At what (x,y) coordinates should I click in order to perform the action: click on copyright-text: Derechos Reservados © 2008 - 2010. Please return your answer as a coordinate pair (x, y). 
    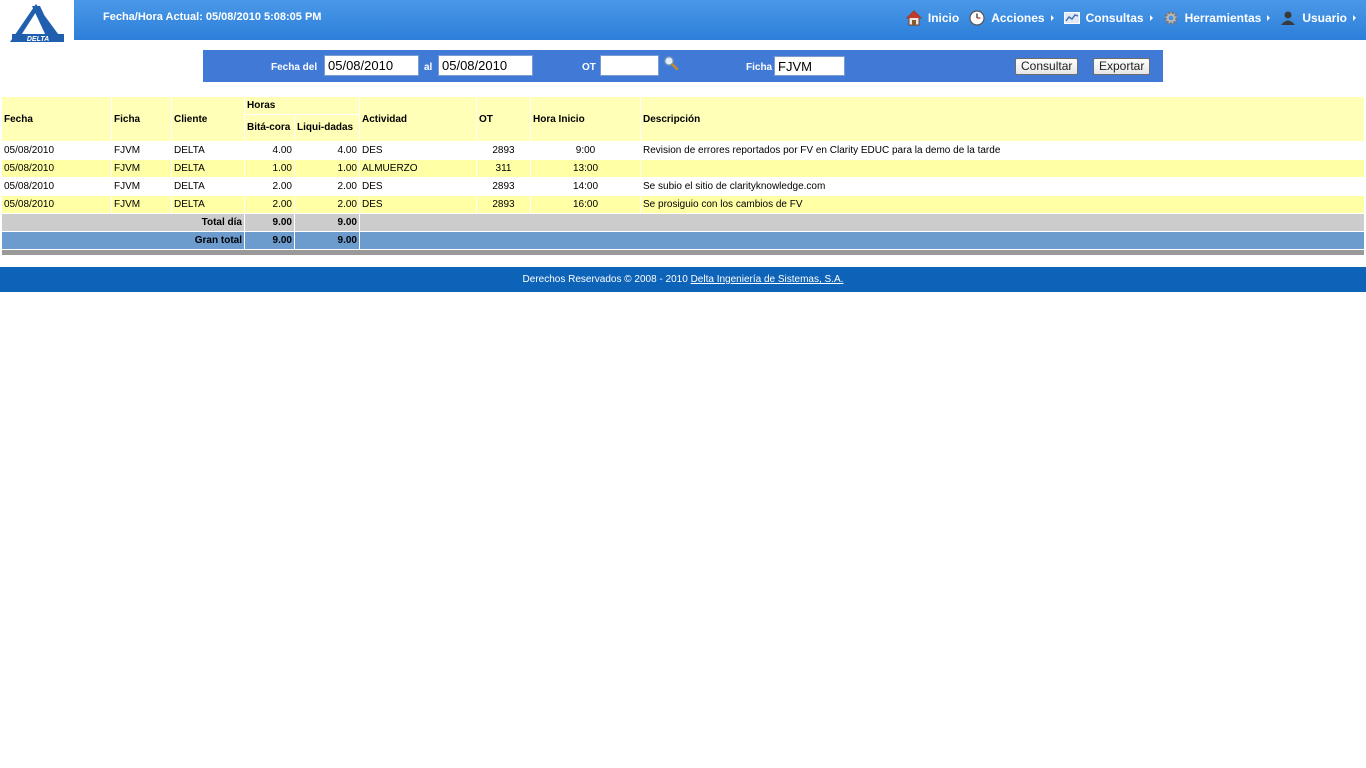
    Looking at the image, I should click on (605, 279).